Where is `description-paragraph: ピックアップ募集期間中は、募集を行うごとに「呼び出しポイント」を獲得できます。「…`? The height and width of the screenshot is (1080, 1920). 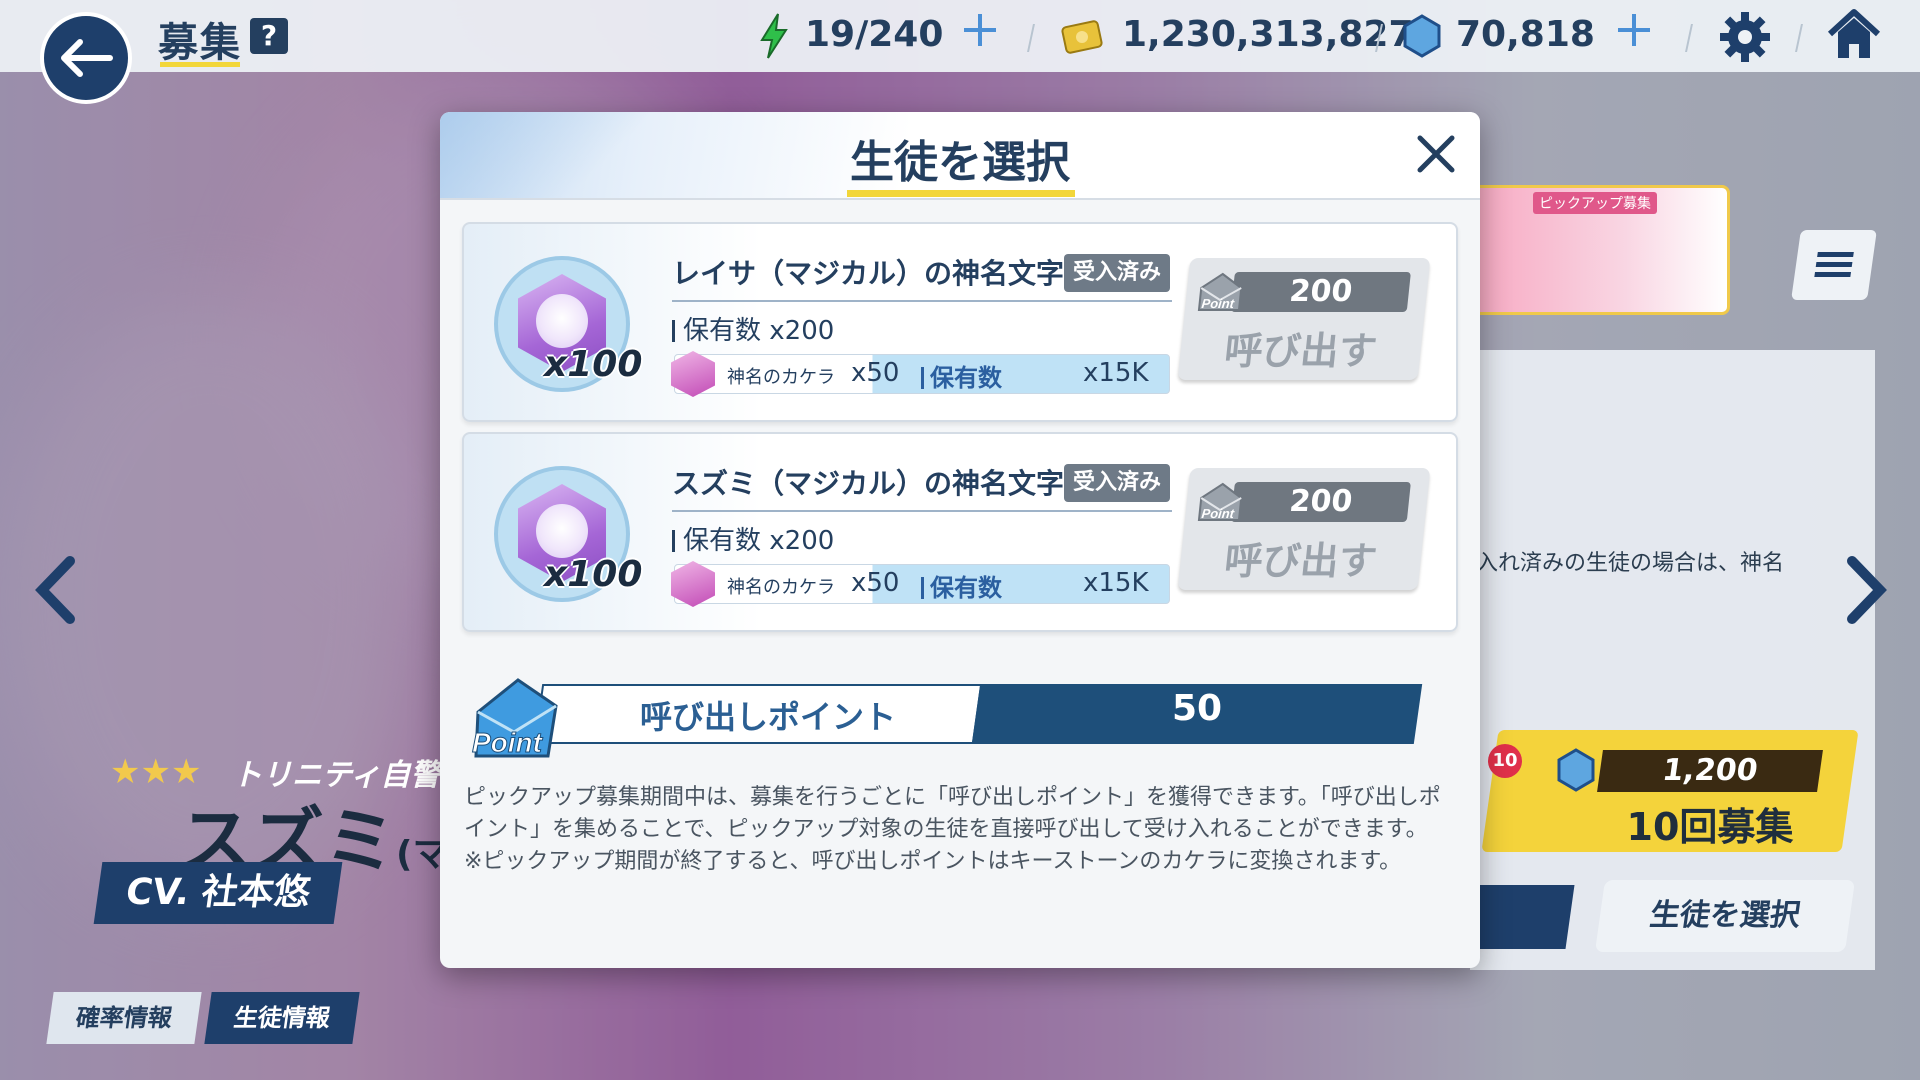 description-paragraph: ピックアップ募集期間中は、募集を行うごとに「呼び出しポイント」を獲得できます。「… is located at coordinates (952, 813).